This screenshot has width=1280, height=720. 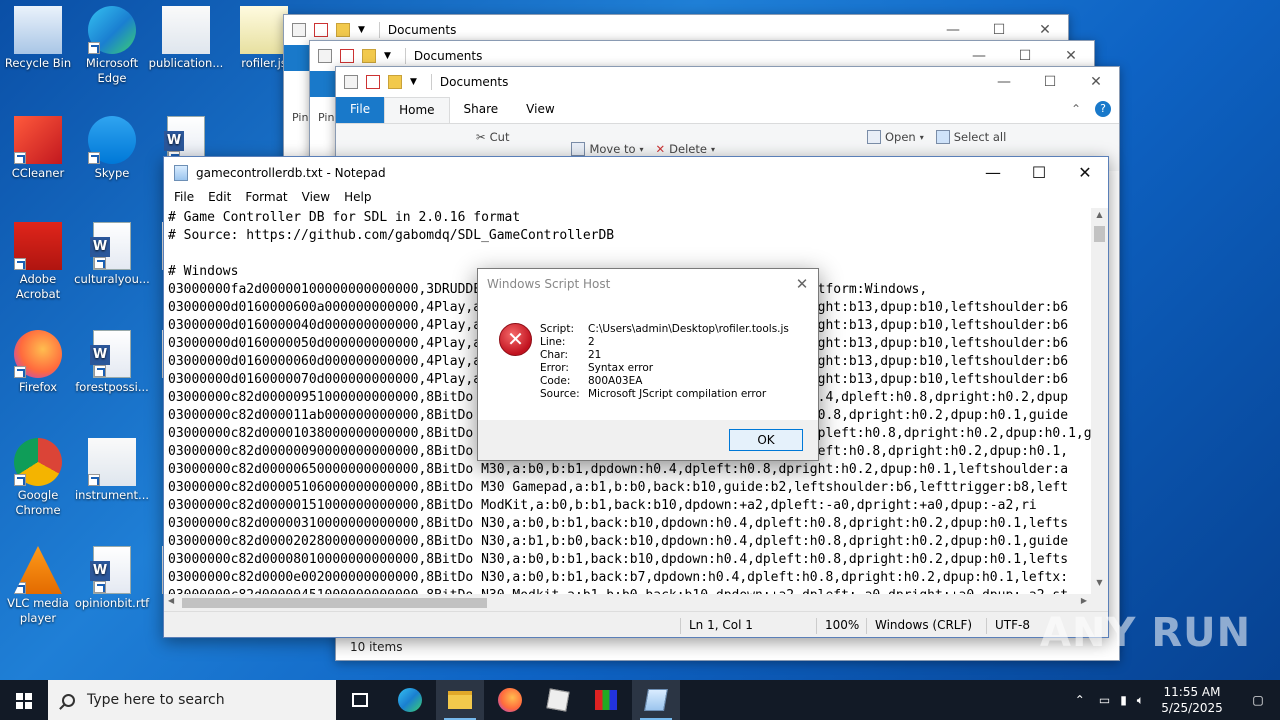 What do you see at coordinates (766, 440) in the screenshot?
I see `ok-button: OK` at bounding box center [766, 440].